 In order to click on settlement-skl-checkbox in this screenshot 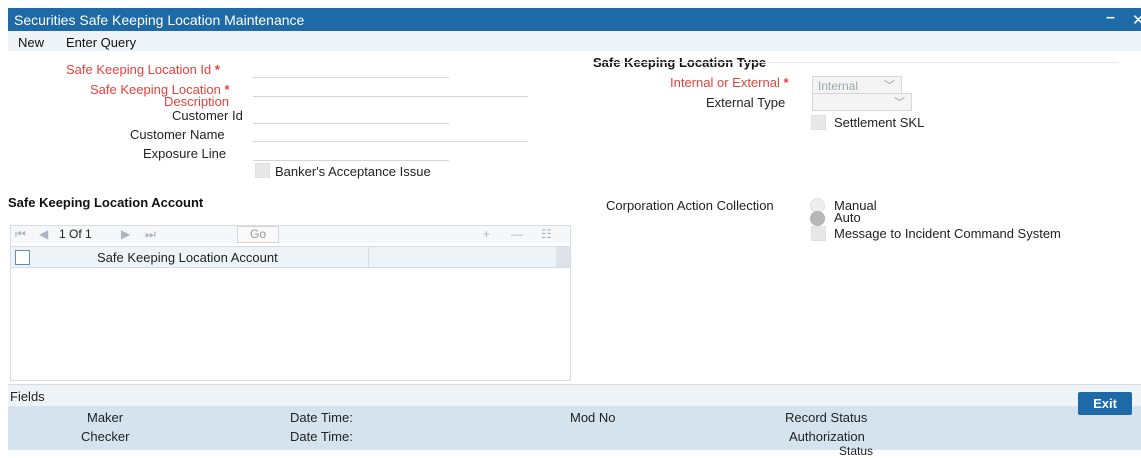, I will do `click(818, 122)`.